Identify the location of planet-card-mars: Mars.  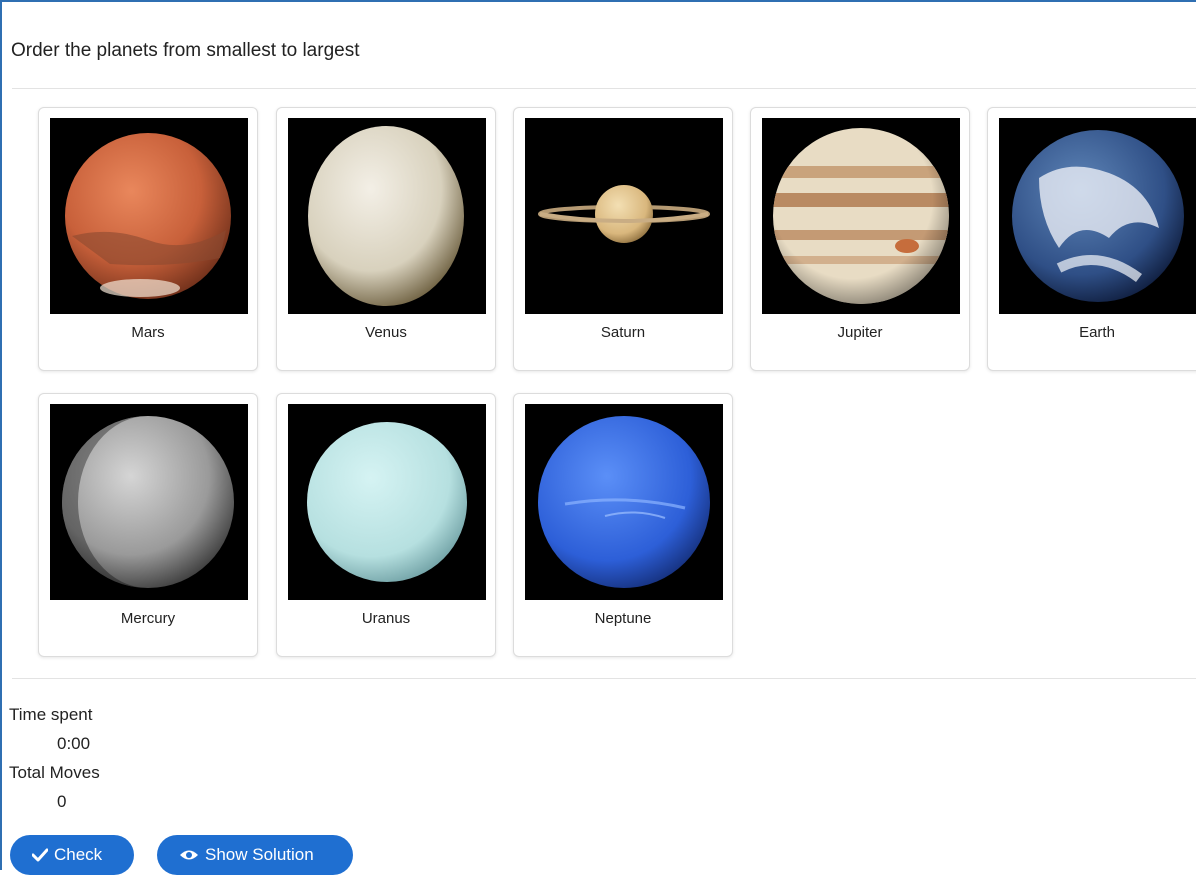
(148, 239).